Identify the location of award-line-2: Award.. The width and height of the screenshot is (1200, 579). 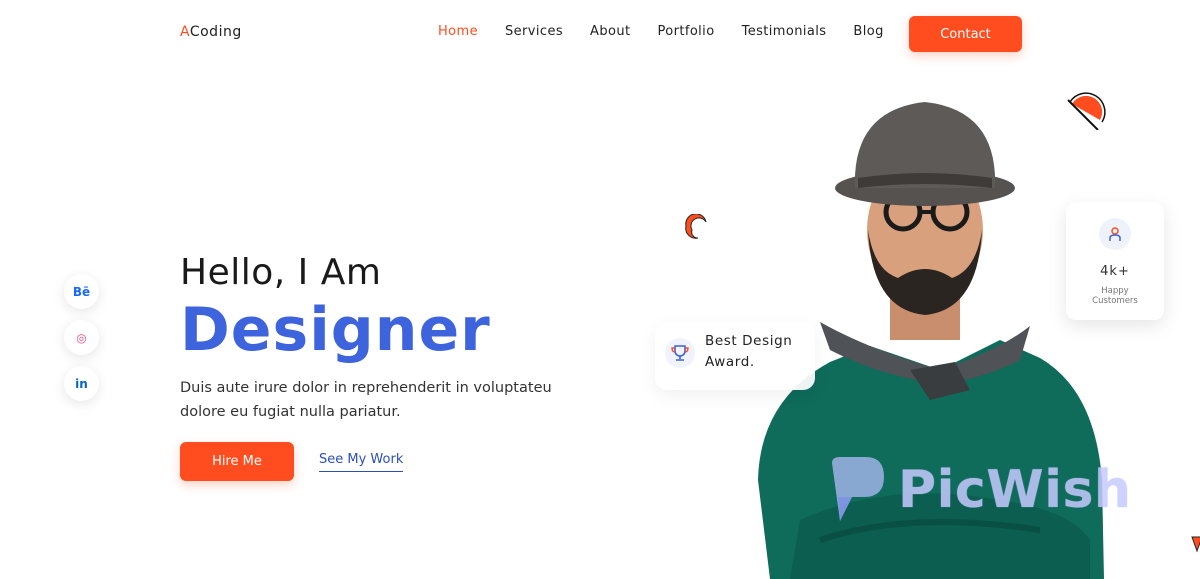
(730, 362).